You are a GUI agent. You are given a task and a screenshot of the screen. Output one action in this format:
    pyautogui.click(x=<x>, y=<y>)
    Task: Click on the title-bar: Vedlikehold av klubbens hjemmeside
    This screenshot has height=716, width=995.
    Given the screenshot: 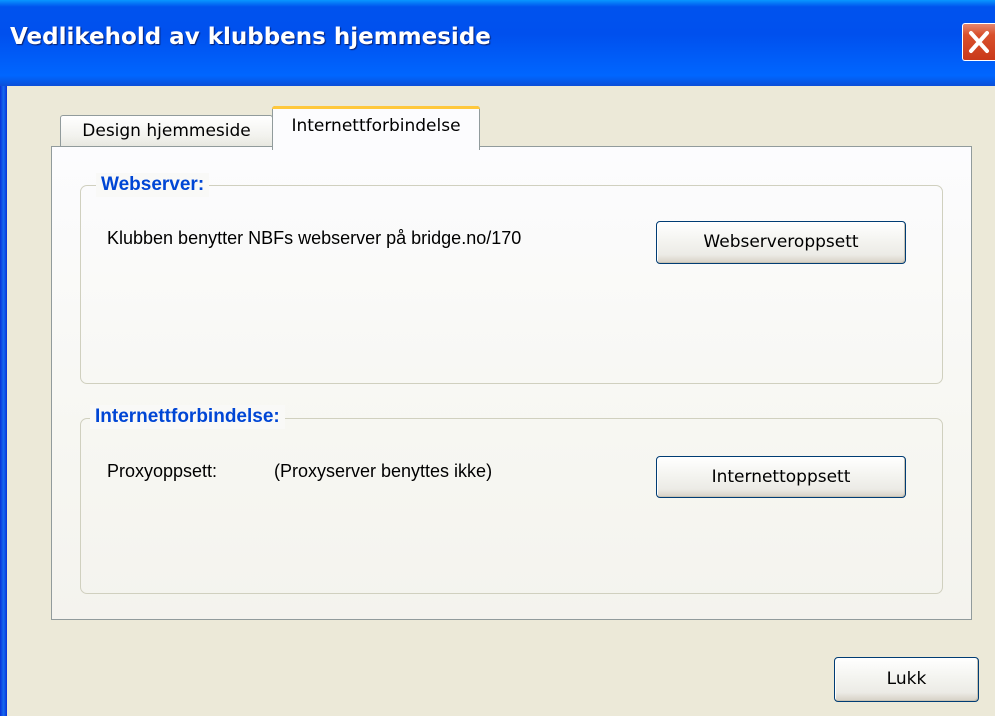 What is the action you would take?
    pyautogui.click(x=497, y=43)
    